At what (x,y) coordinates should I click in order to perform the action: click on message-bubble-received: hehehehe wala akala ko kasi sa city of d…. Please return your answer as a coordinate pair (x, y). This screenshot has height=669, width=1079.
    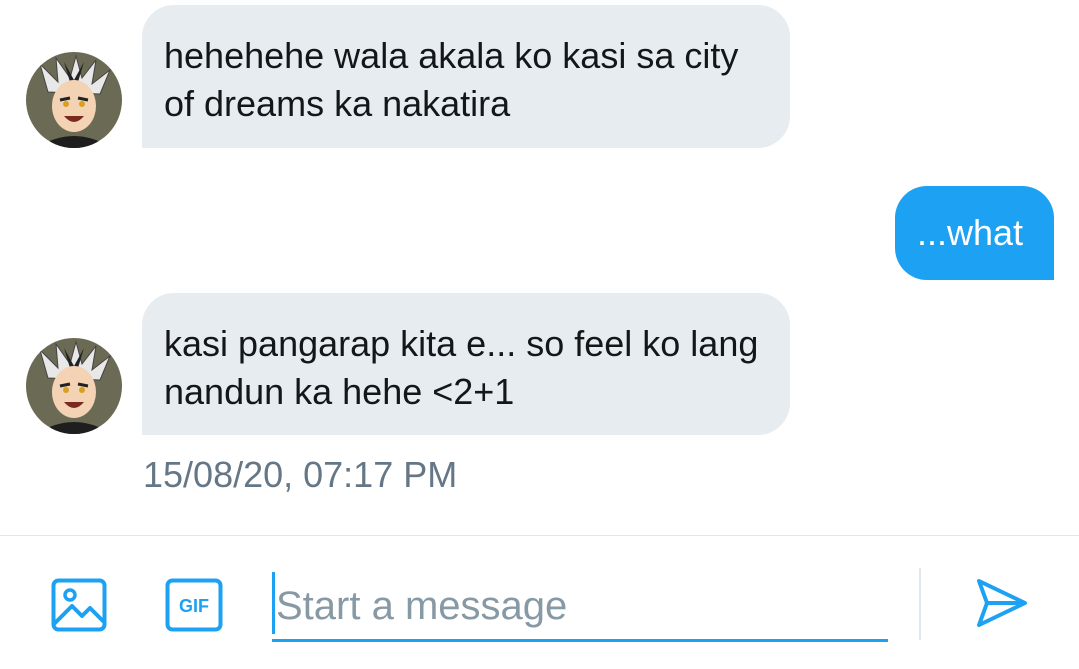
    Looking at the image, I should click on (466, 76).